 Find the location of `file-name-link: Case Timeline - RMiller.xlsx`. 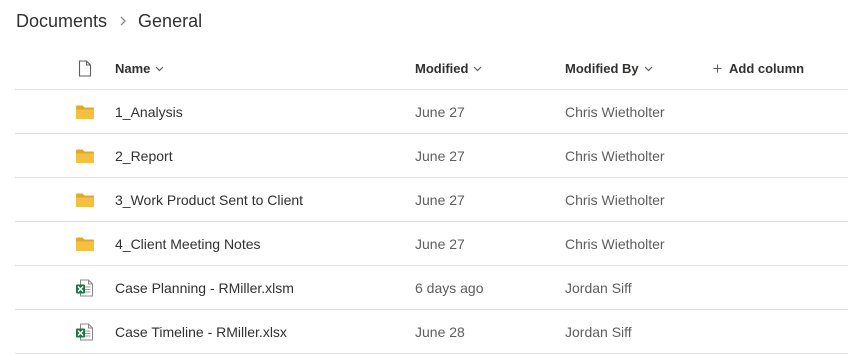

file-name-link: Case Timeline - RMiller.xlsx is located at coordinates (201, 332).